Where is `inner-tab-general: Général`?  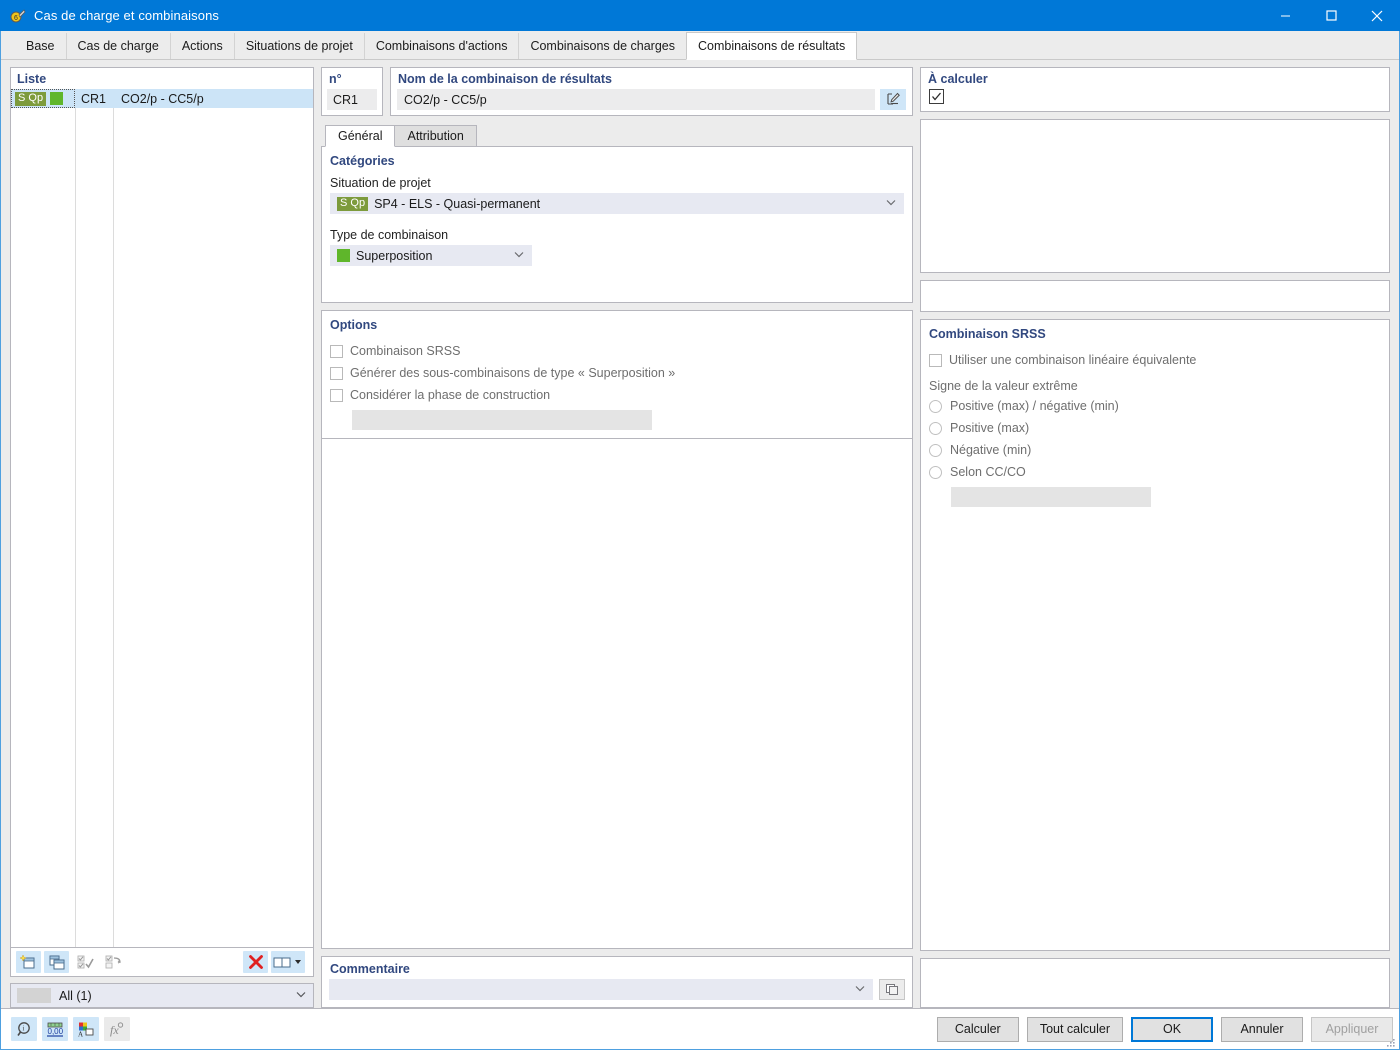 inner-tab-general: Général is located at coordinates (360, 136).